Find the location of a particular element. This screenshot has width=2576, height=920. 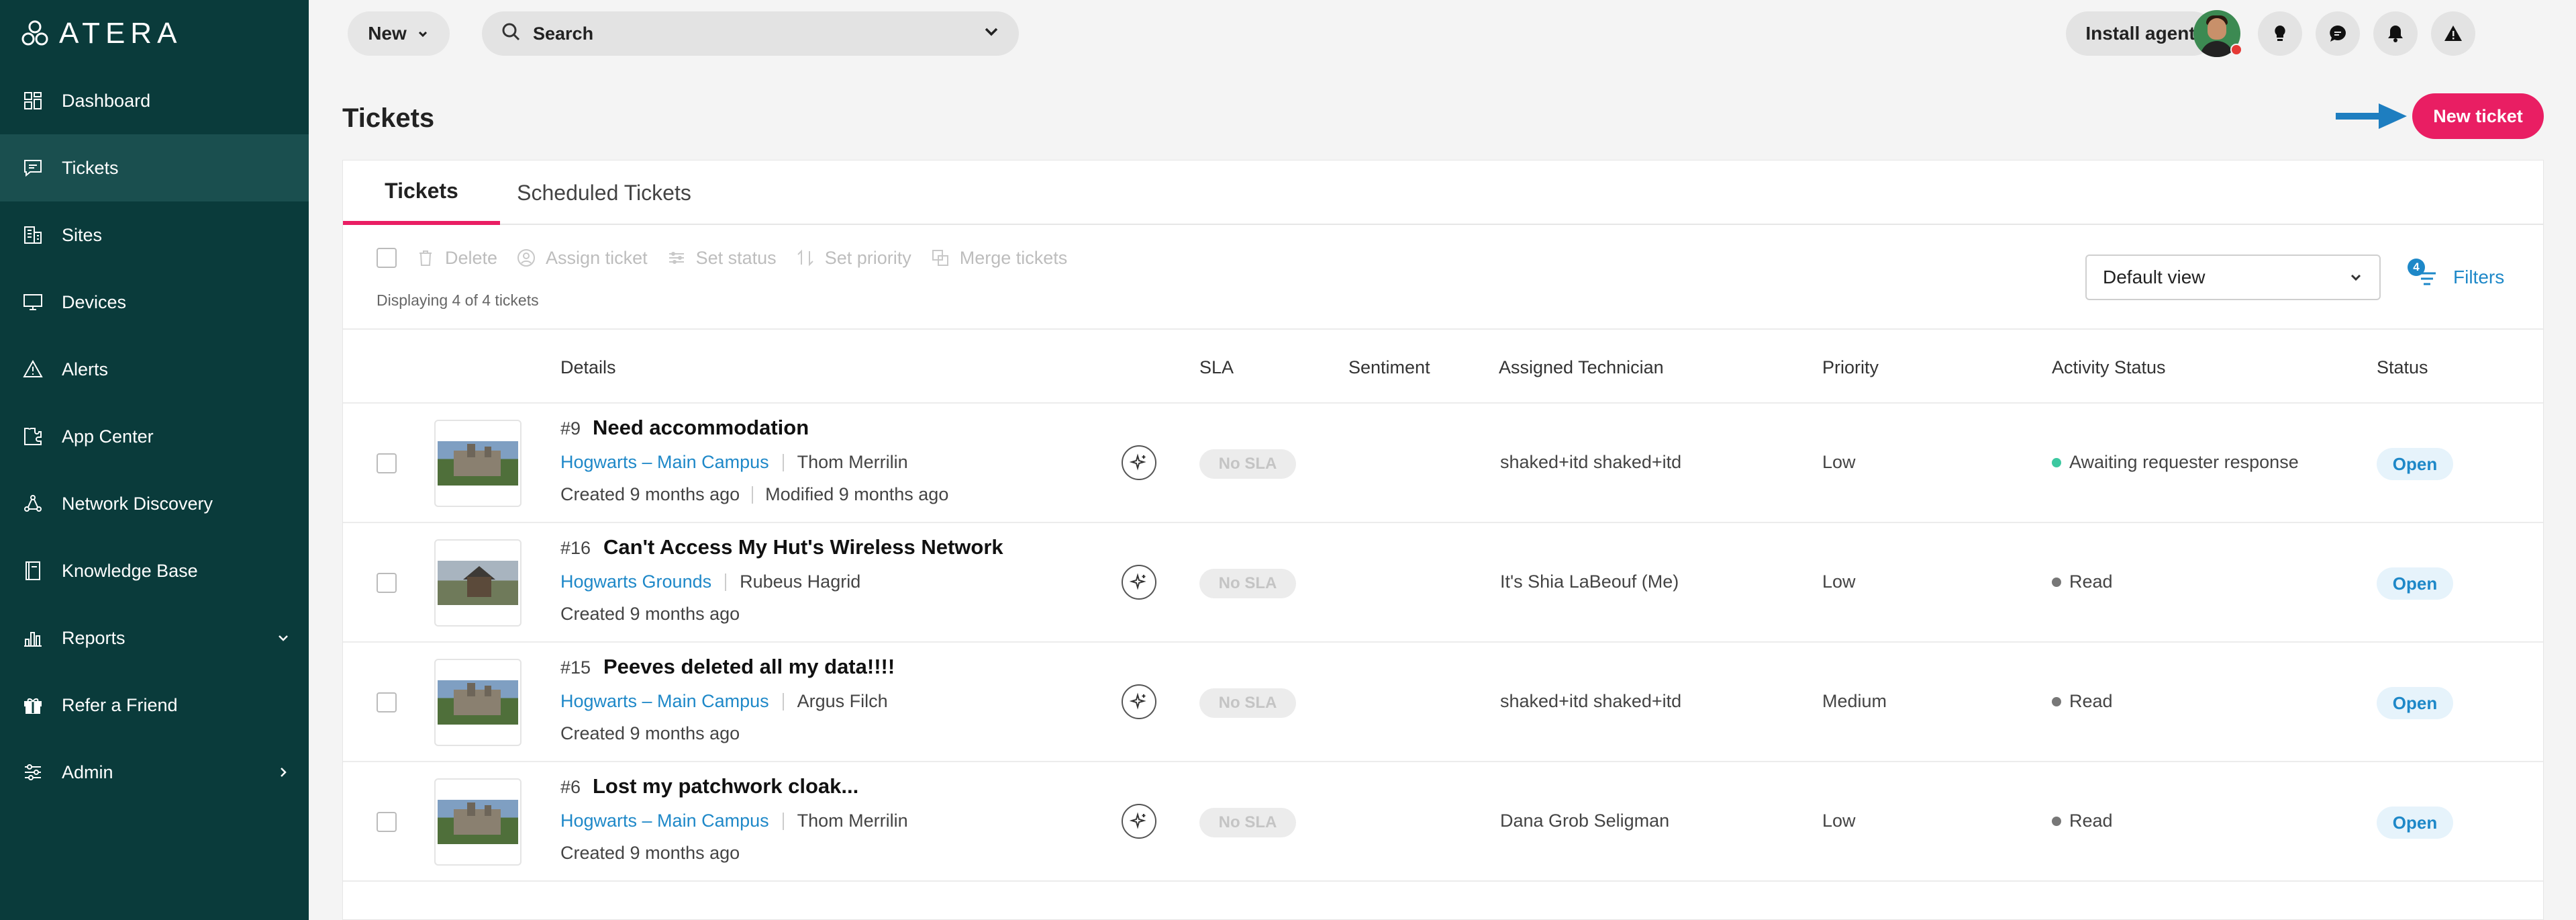

result-count: Displaying 4 of 4 tickets is located at coordinates (458, 300).